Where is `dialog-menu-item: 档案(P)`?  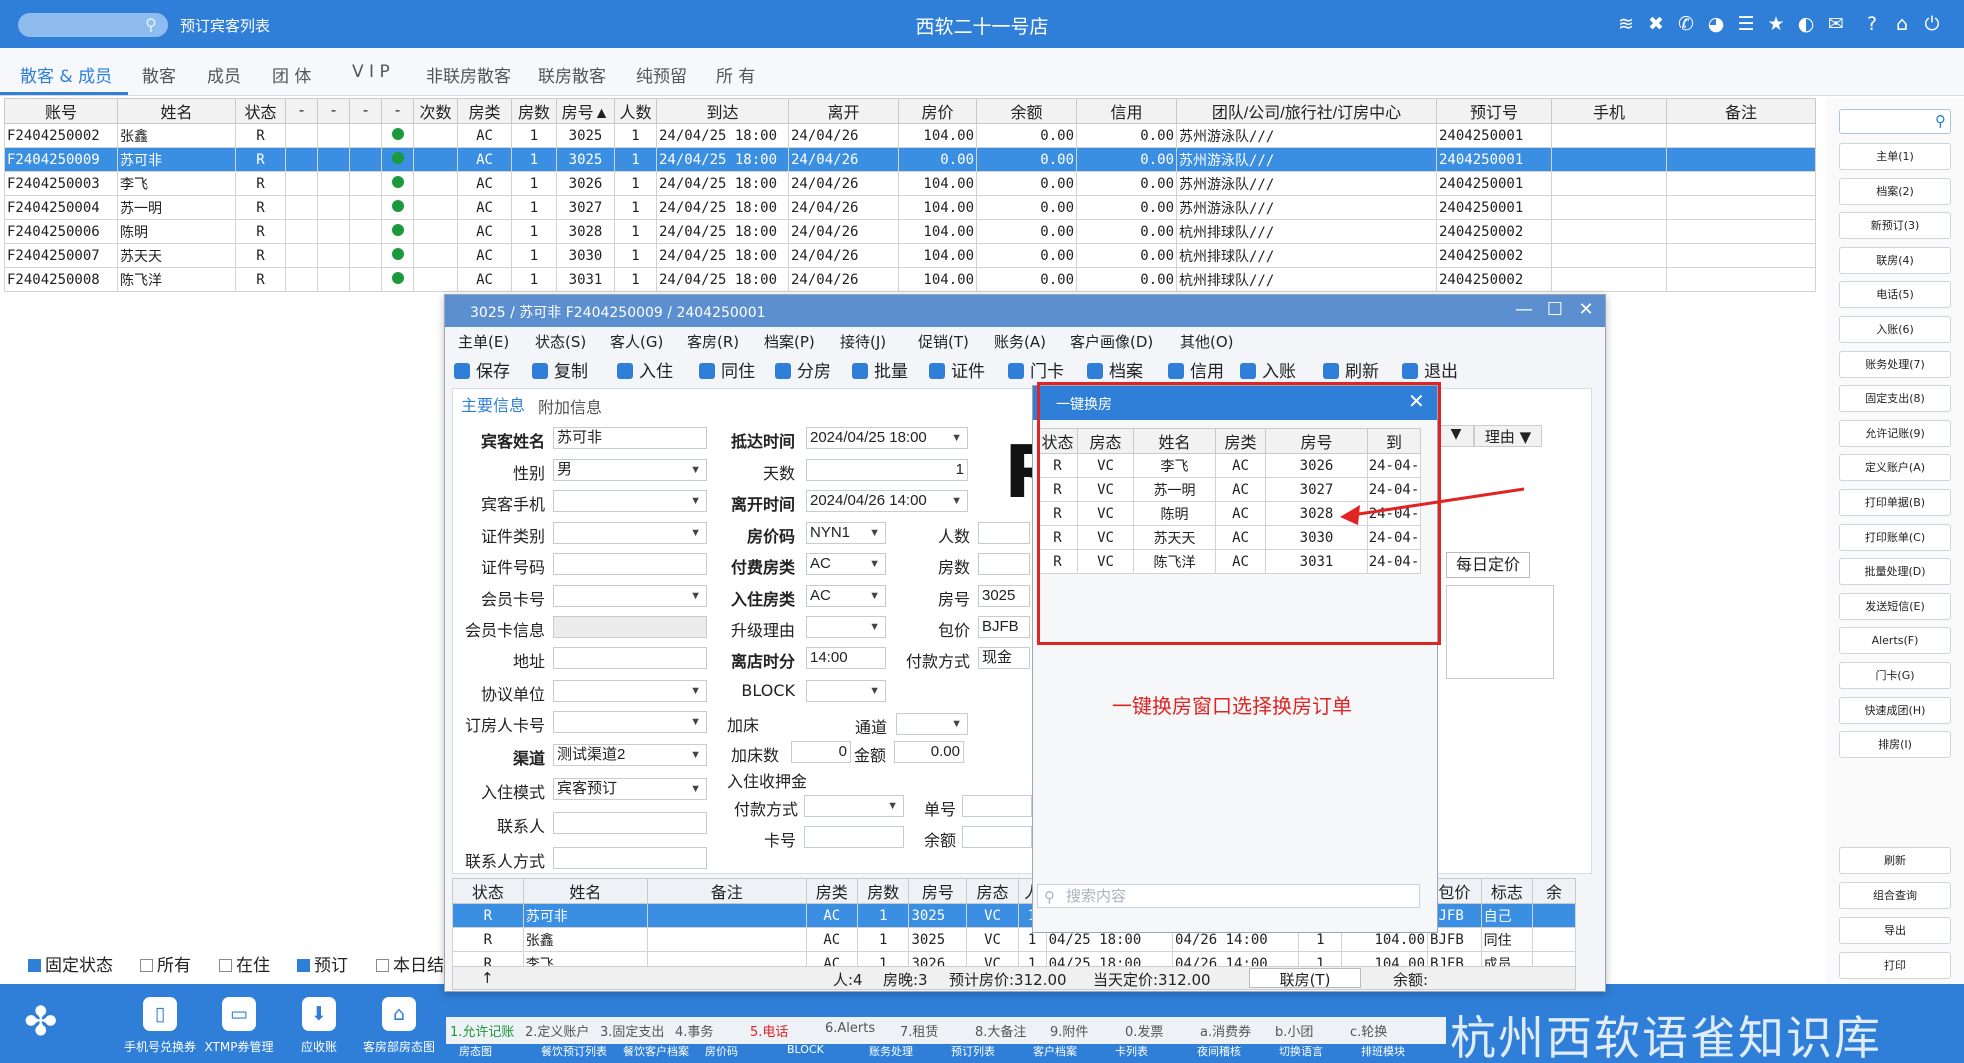
dialog-menu-item: 档案(P) is located at coordinates (789, 341).